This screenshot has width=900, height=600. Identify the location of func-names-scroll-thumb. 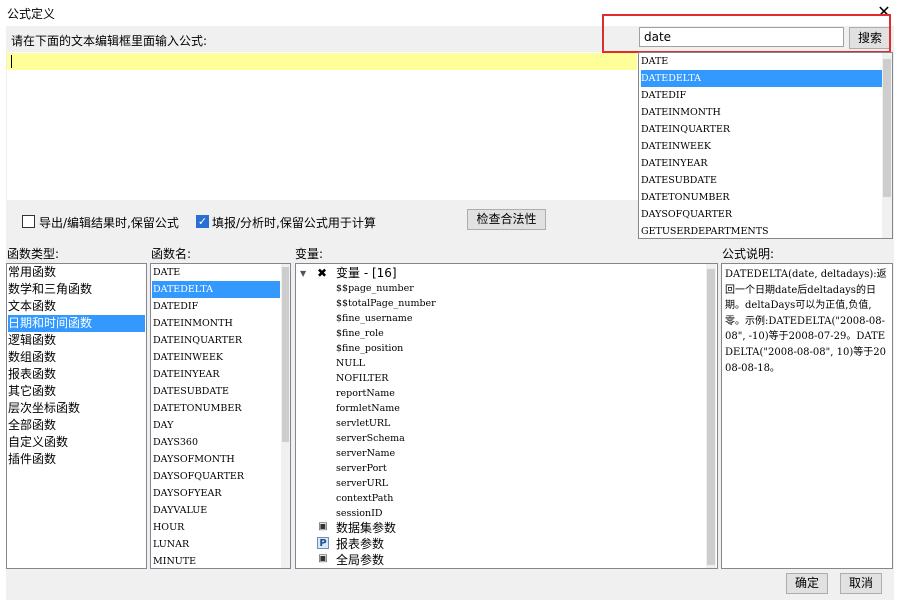
(285, 354).